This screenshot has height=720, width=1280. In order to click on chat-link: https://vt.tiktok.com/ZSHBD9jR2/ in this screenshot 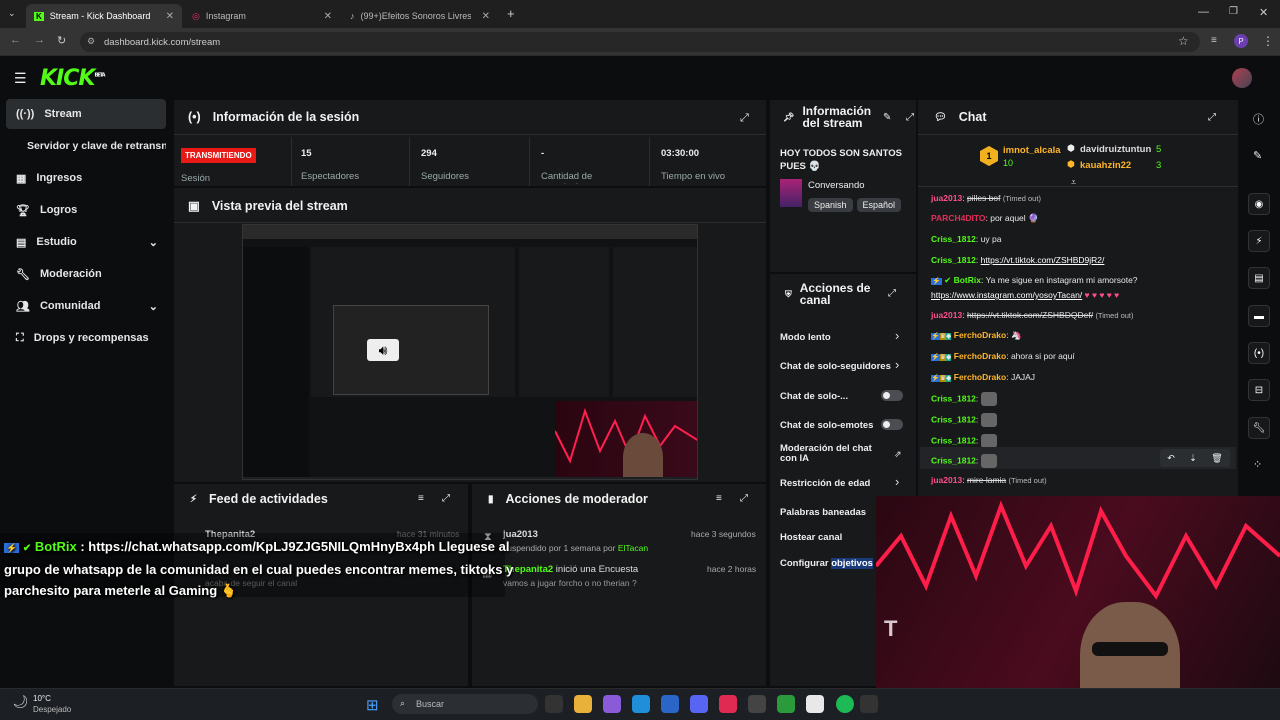, I will do `click(1043, 260)`.